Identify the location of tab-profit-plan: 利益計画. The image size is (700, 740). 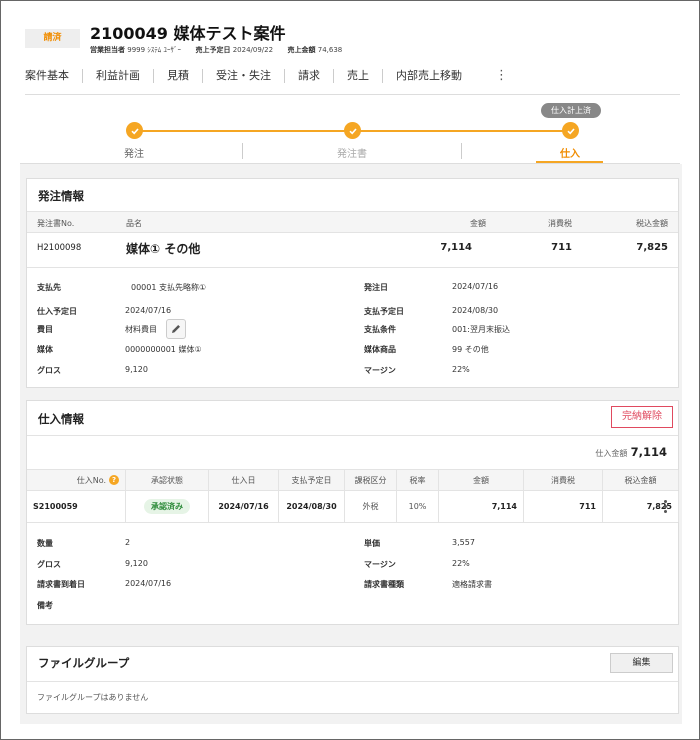
(118, 76).